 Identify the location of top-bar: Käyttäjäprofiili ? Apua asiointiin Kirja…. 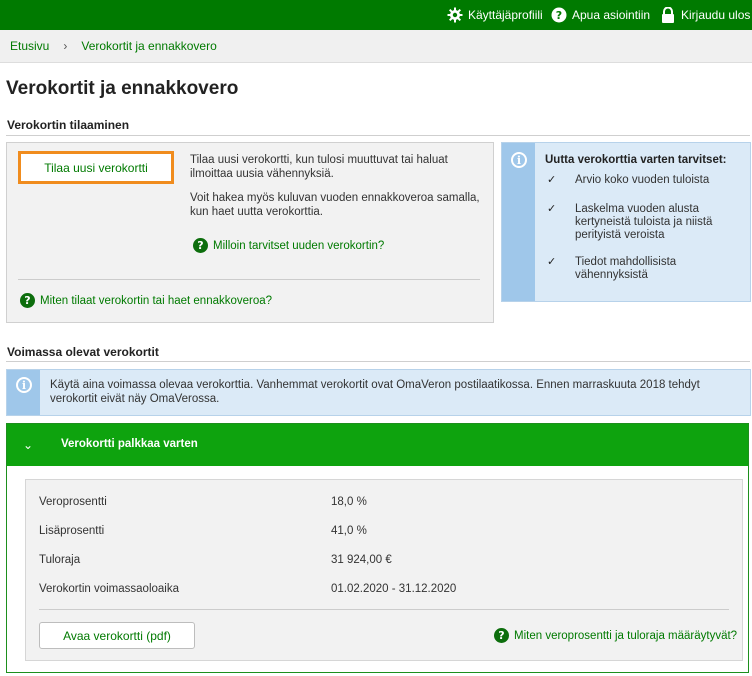
(376, 15).